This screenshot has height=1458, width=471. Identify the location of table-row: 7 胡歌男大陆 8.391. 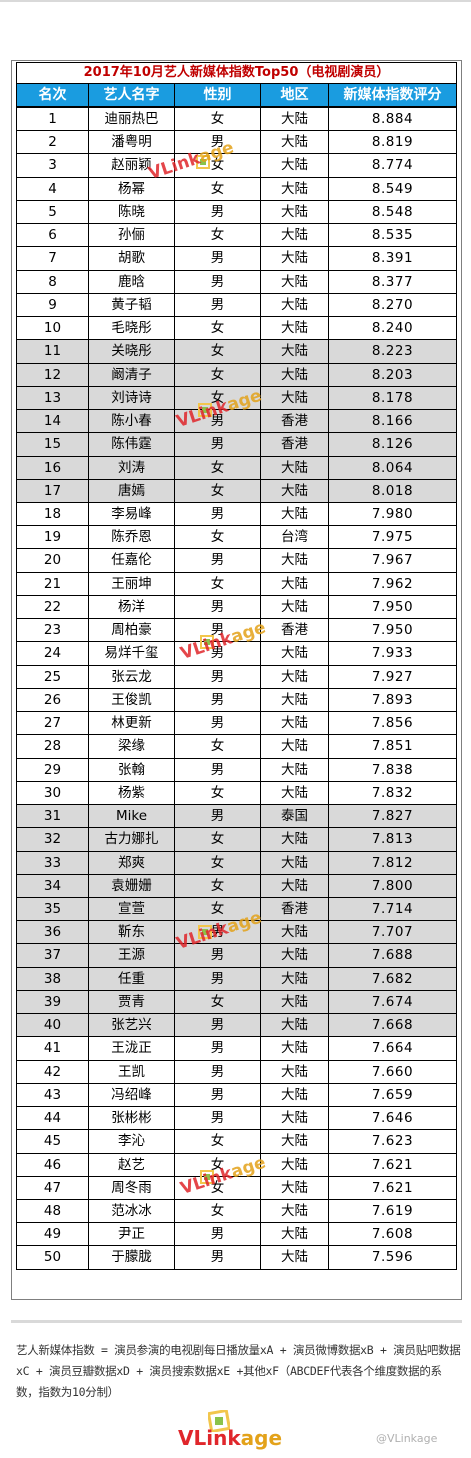
(236, 258).